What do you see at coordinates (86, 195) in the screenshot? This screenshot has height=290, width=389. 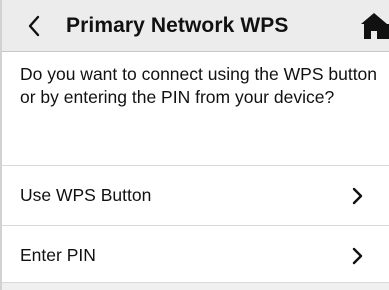 I see `option-label: Use WPS Button` at bounding box center [86, 195].